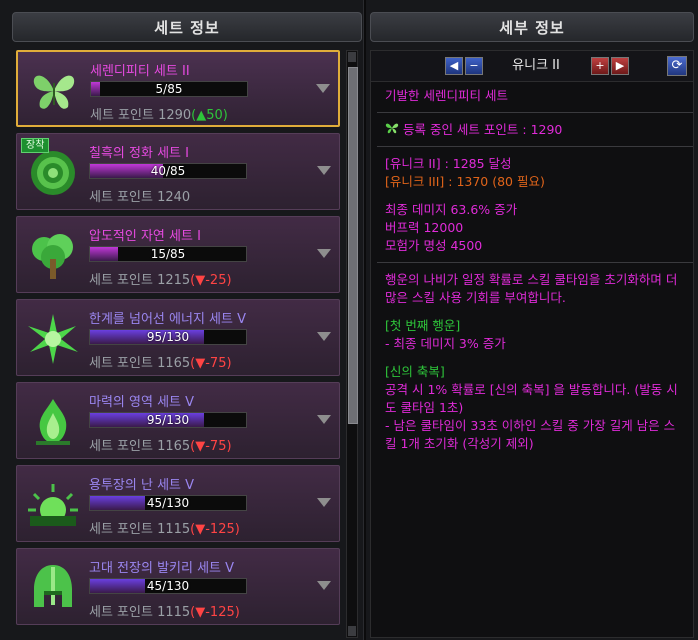 This screenshot has height=640, width=698. I want to click on scroll-down-button, so click(352, 631).